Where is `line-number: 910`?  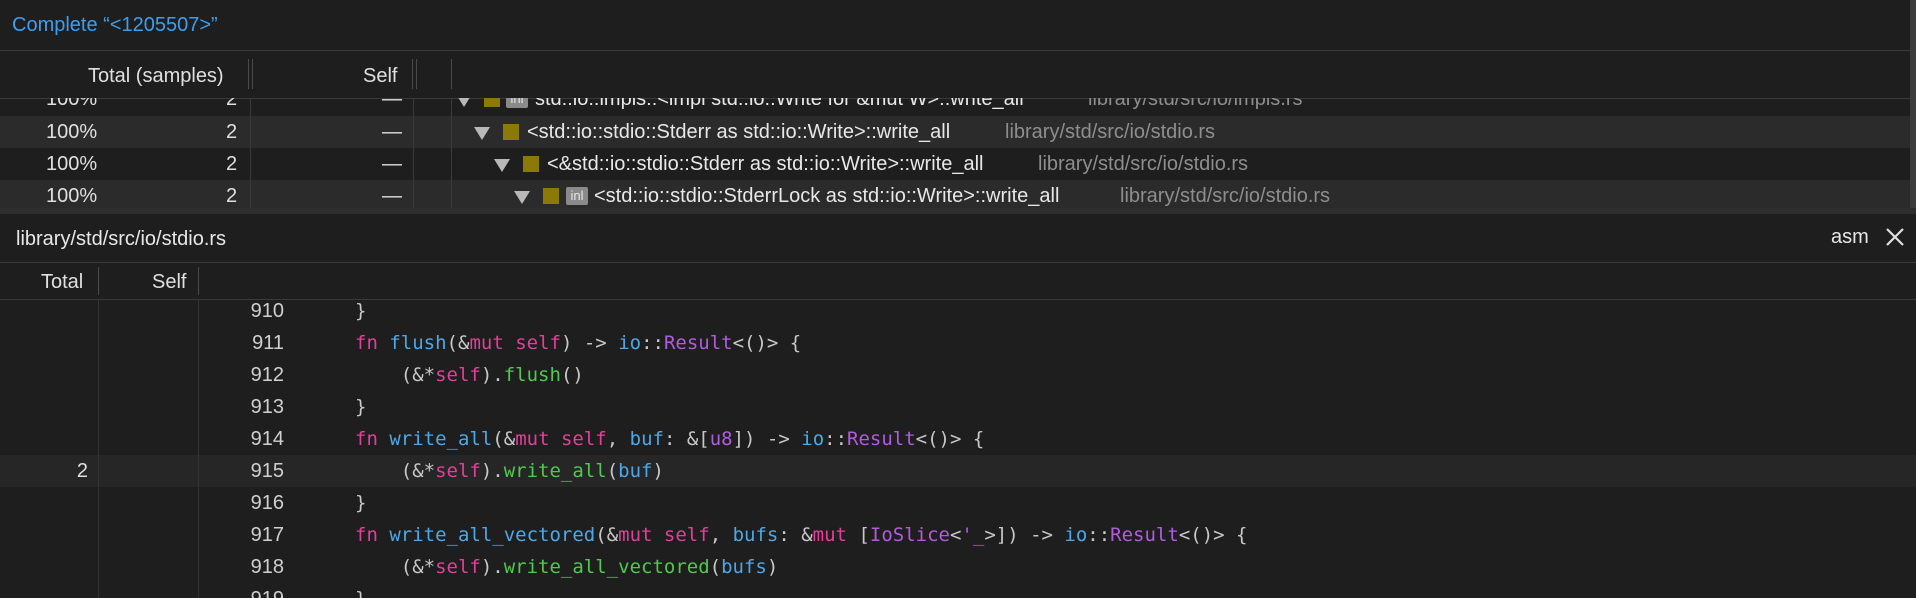 line-number: 910 is located at coordinates (267, 311).